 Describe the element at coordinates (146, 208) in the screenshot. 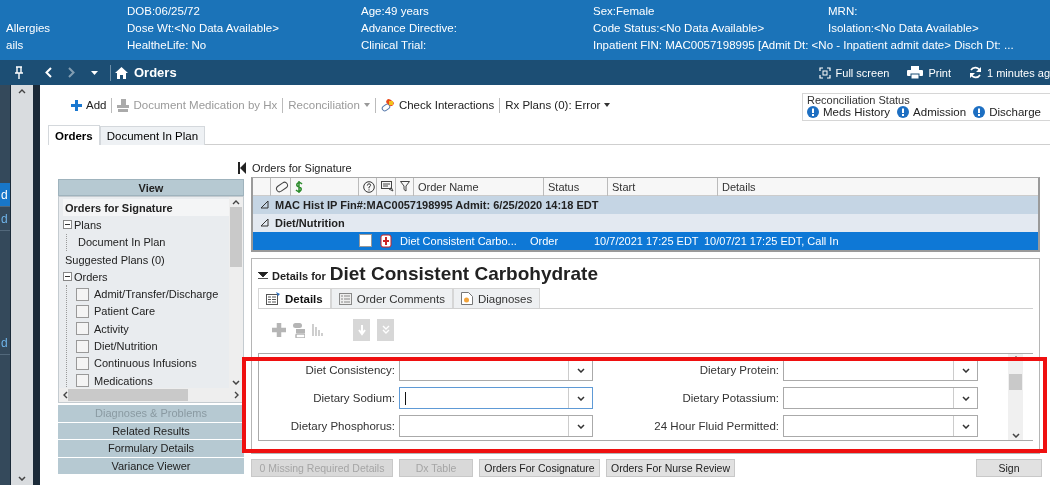

I see `tree-item: Orders for Signature` at that location.